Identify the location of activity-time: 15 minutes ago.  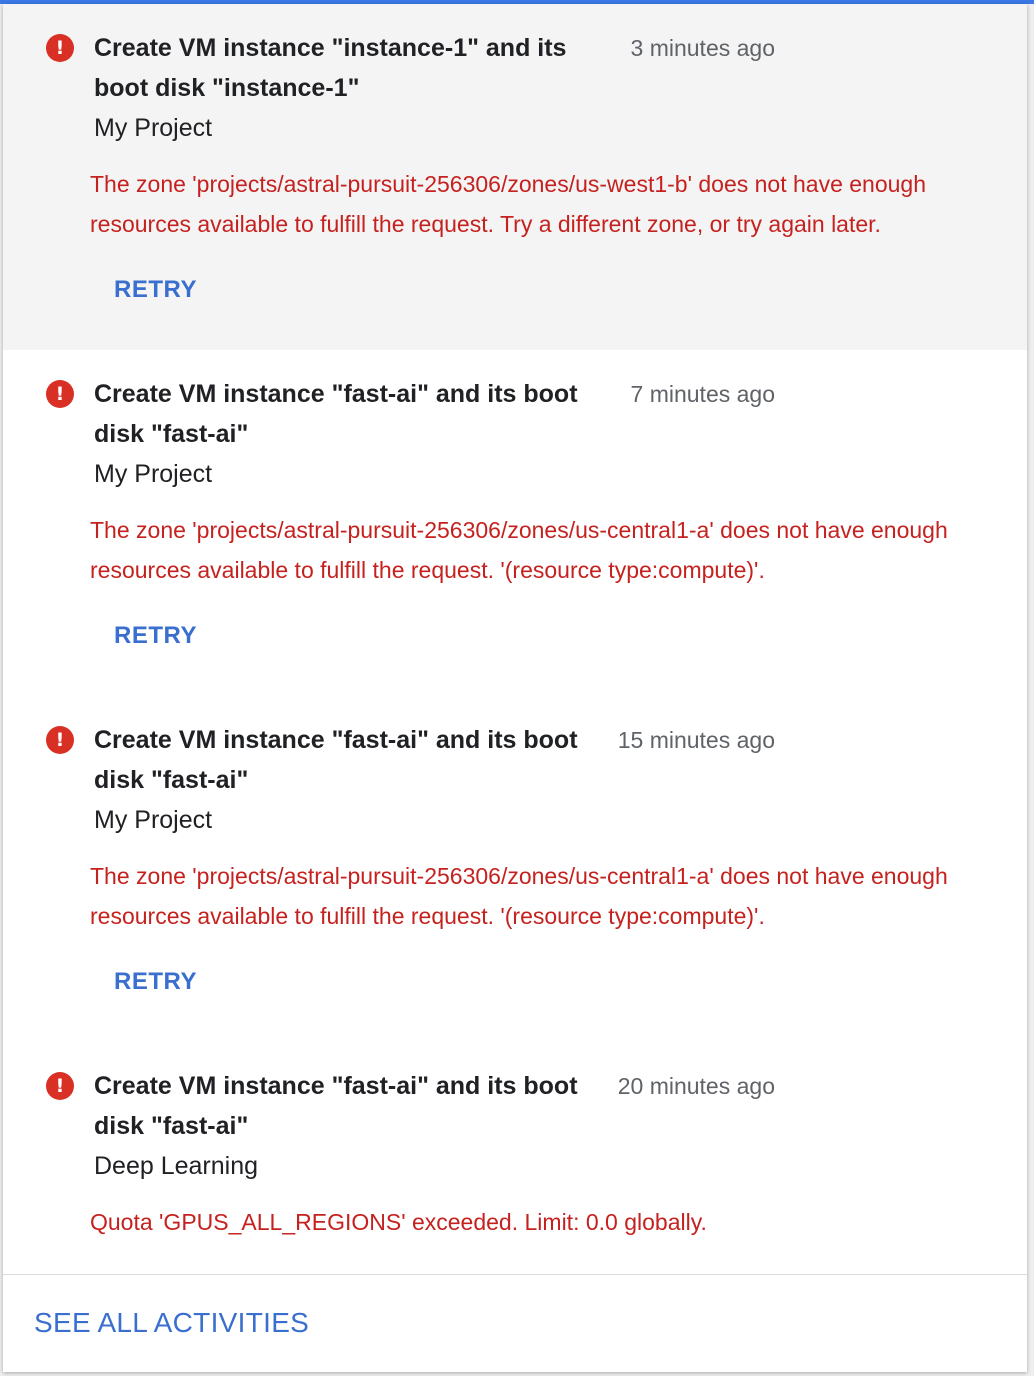
(696, 740).